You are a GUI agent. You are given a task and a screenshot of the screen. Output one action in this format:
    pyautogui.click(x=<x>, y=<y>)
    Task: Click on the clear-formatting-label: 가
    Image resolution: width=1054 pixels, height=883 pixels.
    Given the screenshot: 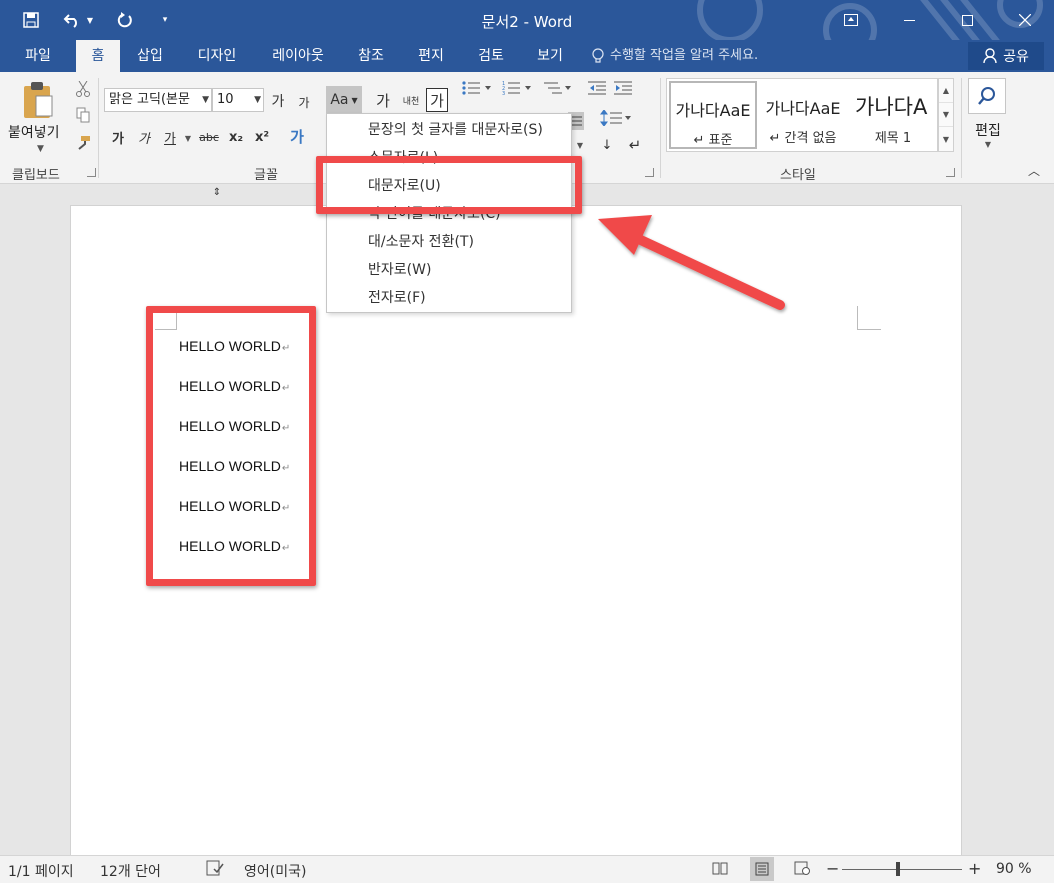 What is the action you would take?
    pyautogui.click(x=383, y=100)
    